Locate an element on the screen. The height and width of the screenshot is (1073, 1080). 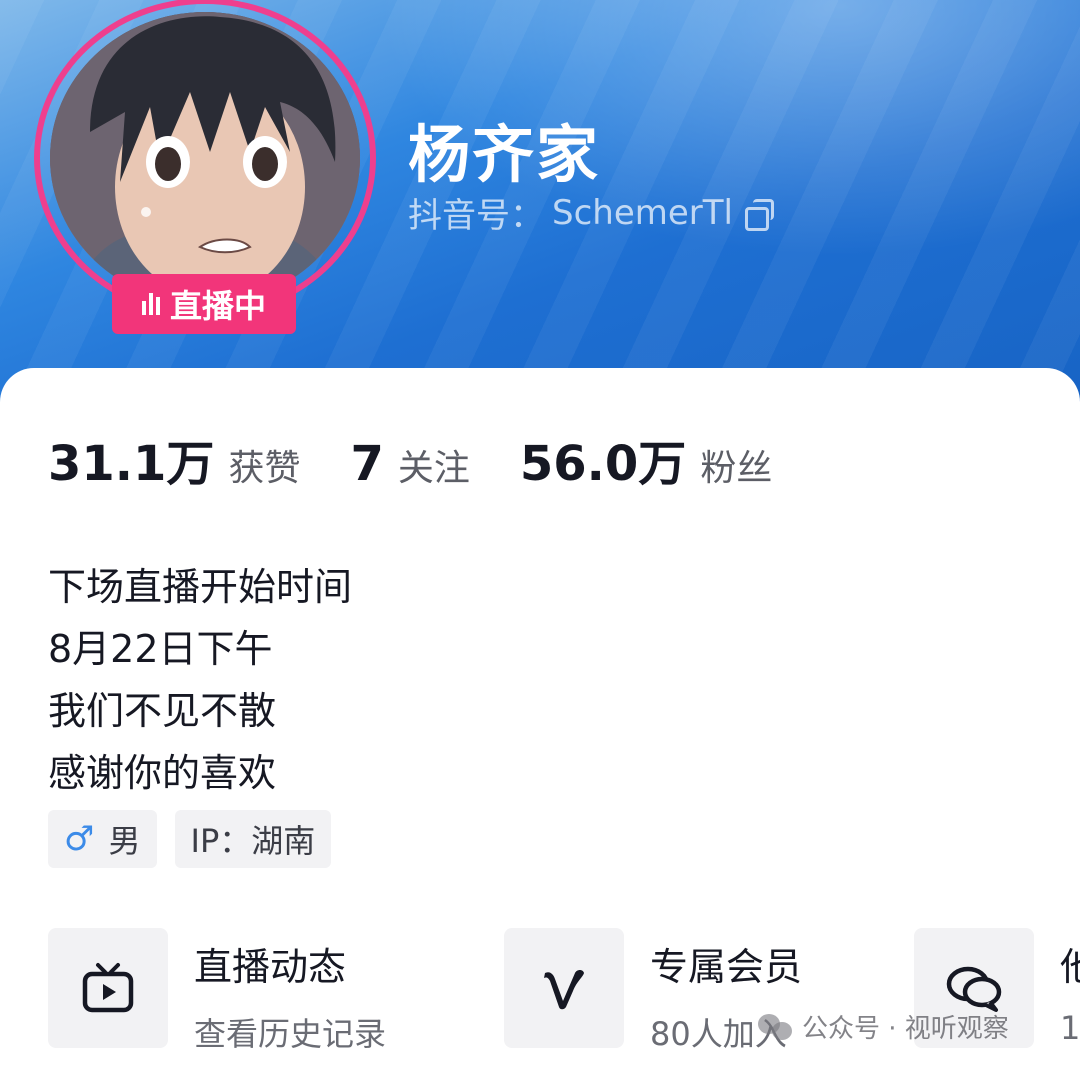
tv-icon is located at coordinates (108, 988).